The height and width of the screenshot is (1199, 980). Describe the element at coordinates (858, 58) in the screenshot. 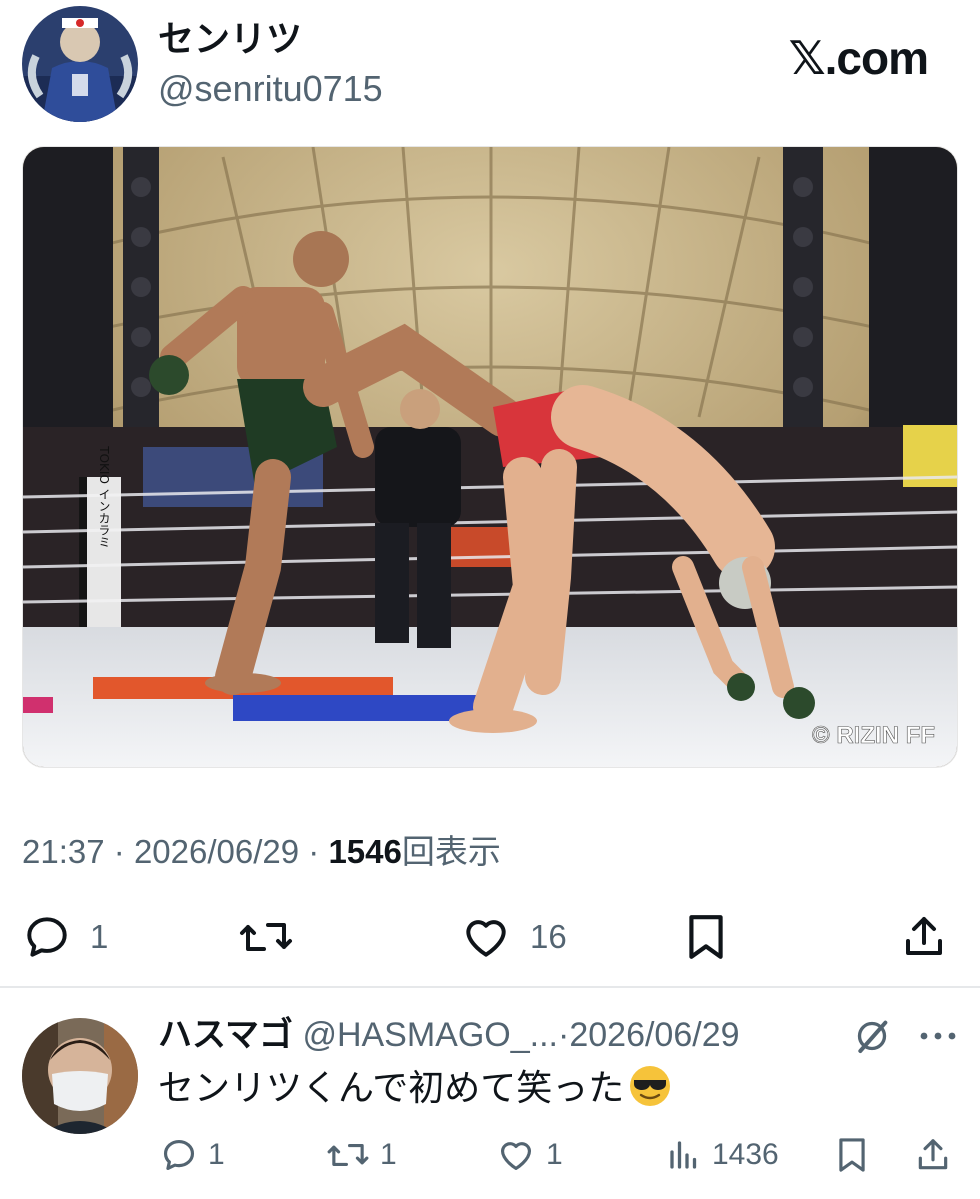

I see `x-brand-logo: 𝕏.com` at that location.